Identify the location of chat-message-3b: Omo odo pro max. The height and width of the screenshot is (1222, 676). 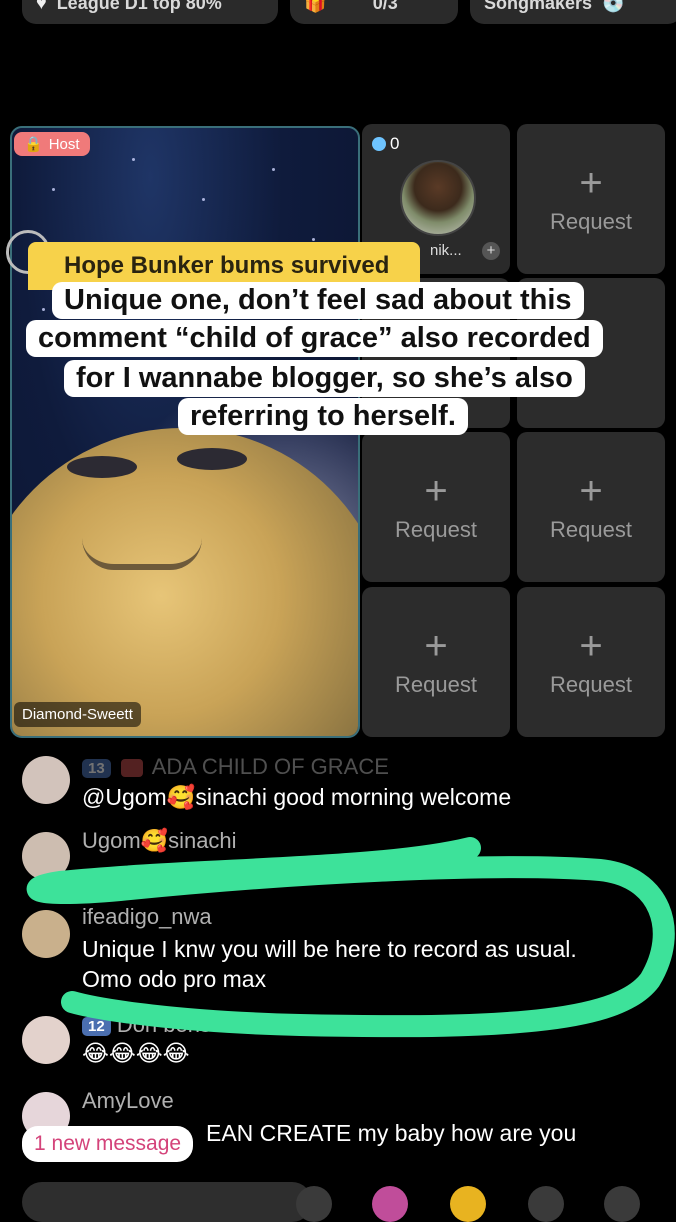
(174, 979).